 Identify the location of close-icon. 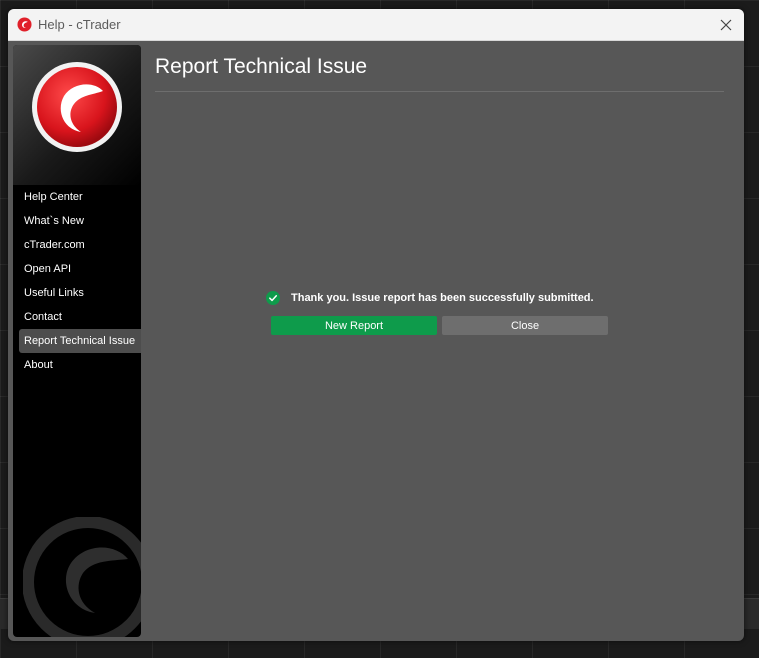
(726, 25).